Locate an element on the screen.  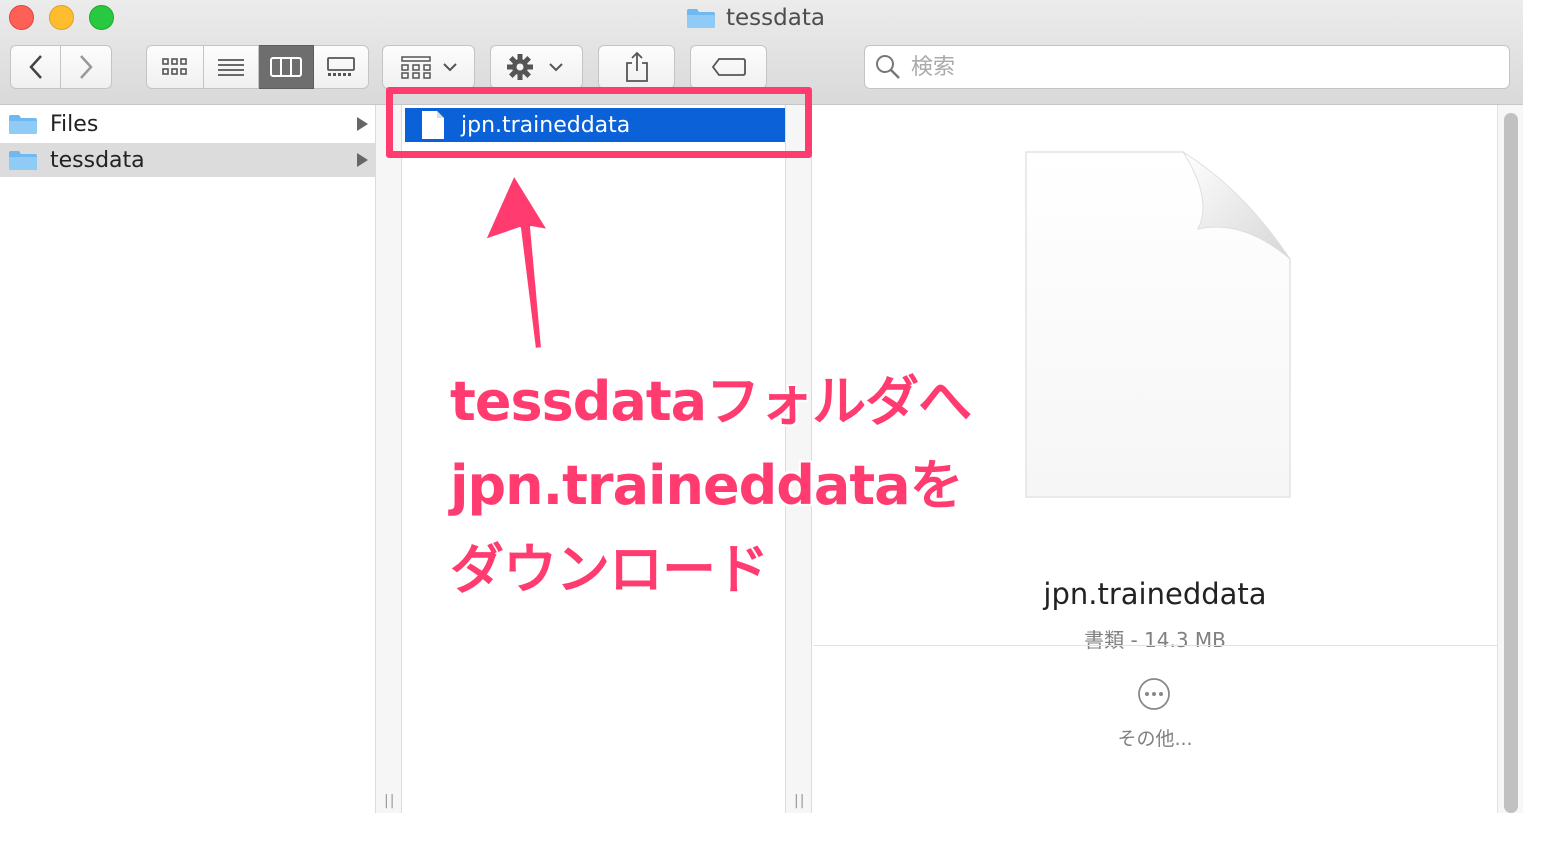
column-resize-handle: || is located at coordinates (388, 459).